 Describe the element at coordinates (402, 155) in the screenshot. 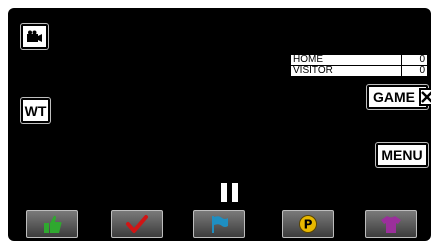

I see `menu-button: MENU` at that location.